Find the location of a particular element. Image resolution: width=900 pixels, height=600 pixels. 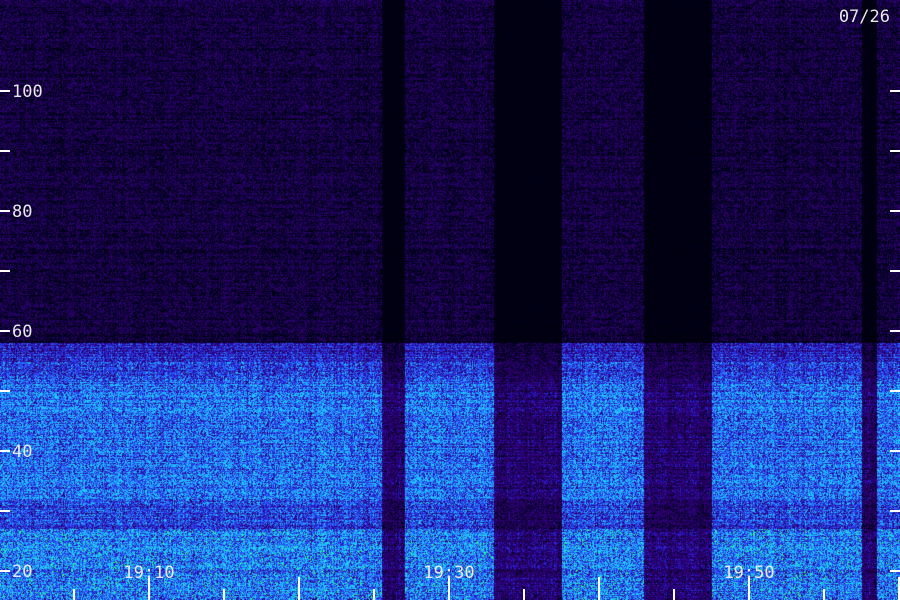

y-tick-label: 20 is located at coordinates (22, 572).